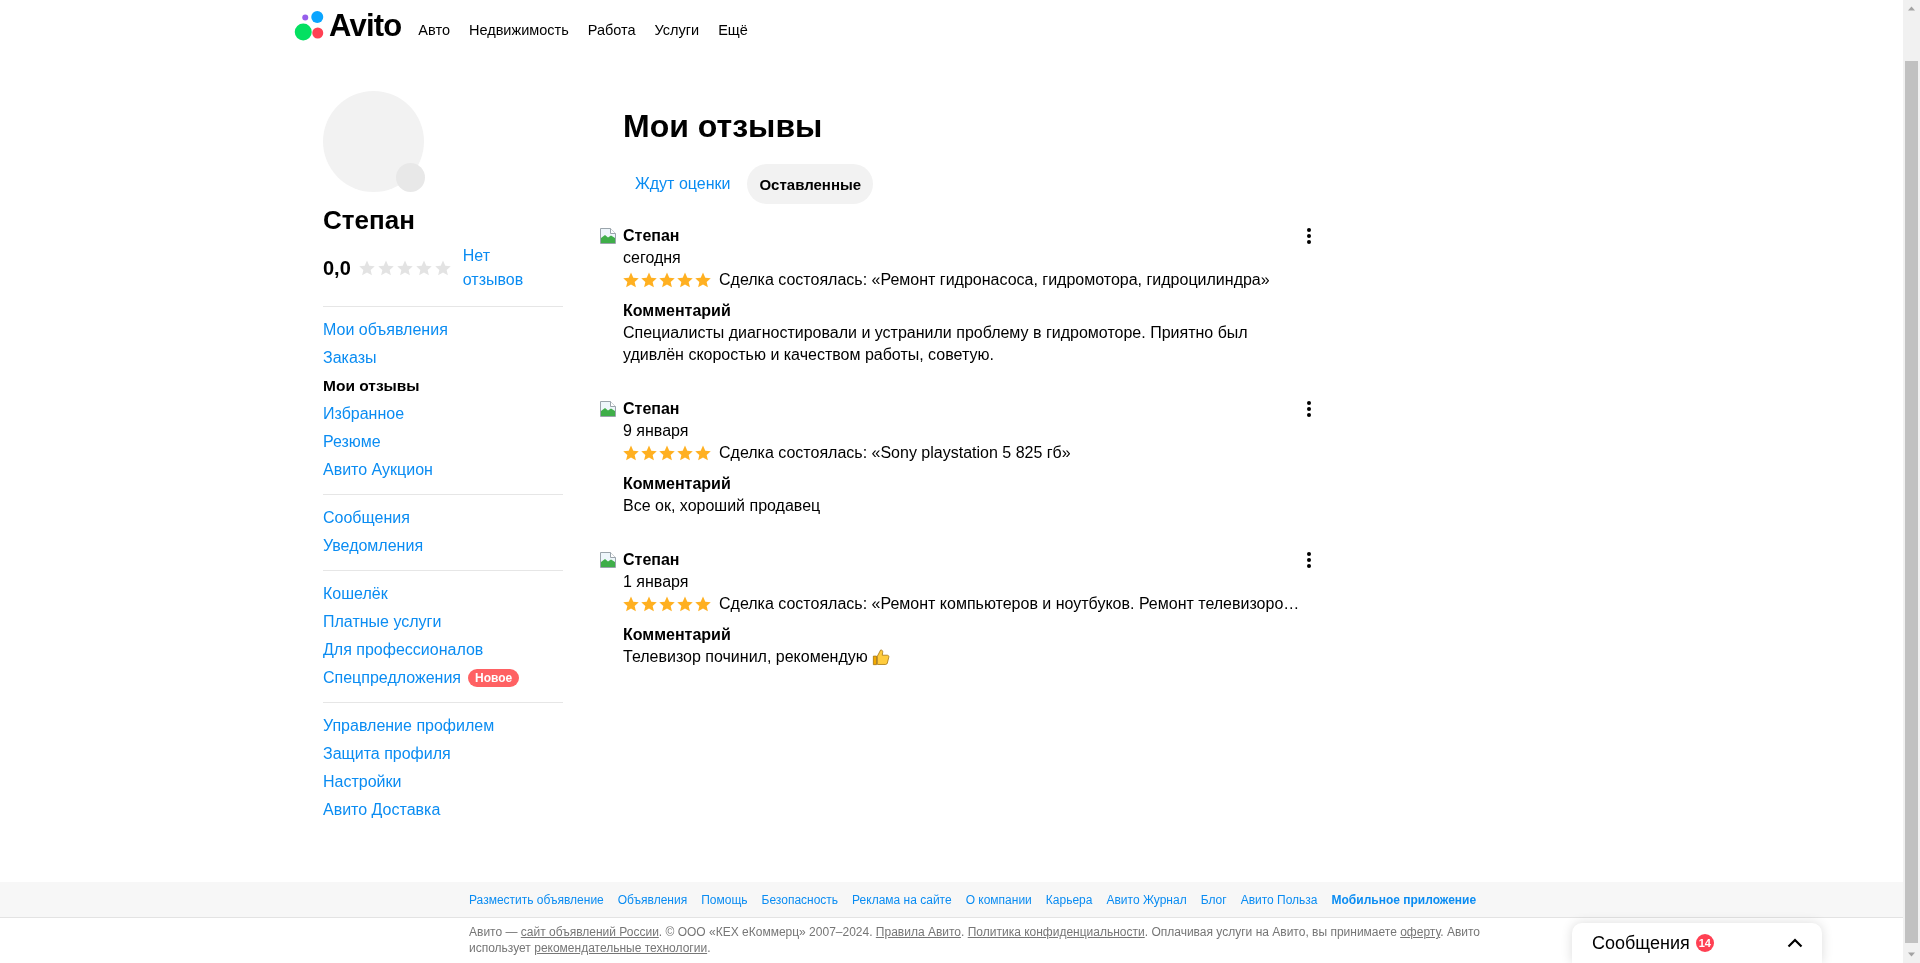 The height and width of the screenshot is (963, 1920). What do you see at coordinates (387, 754) in the screenshot?
I see `sidebar-link: Защита профиля` at bounding box center [387, 754].